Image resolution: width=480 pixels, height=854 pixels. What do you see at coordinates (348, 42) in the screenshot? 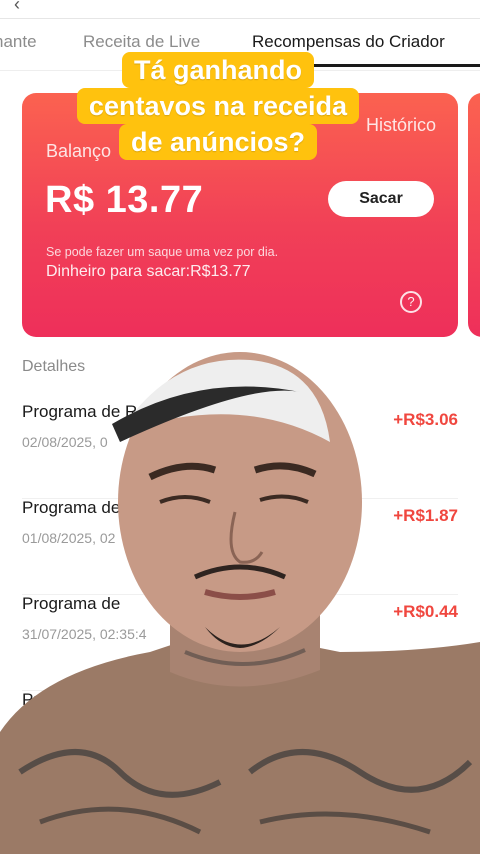
I see `tab-creator-rewards: Recompensas do Criador` at bounding box center [348, 42].